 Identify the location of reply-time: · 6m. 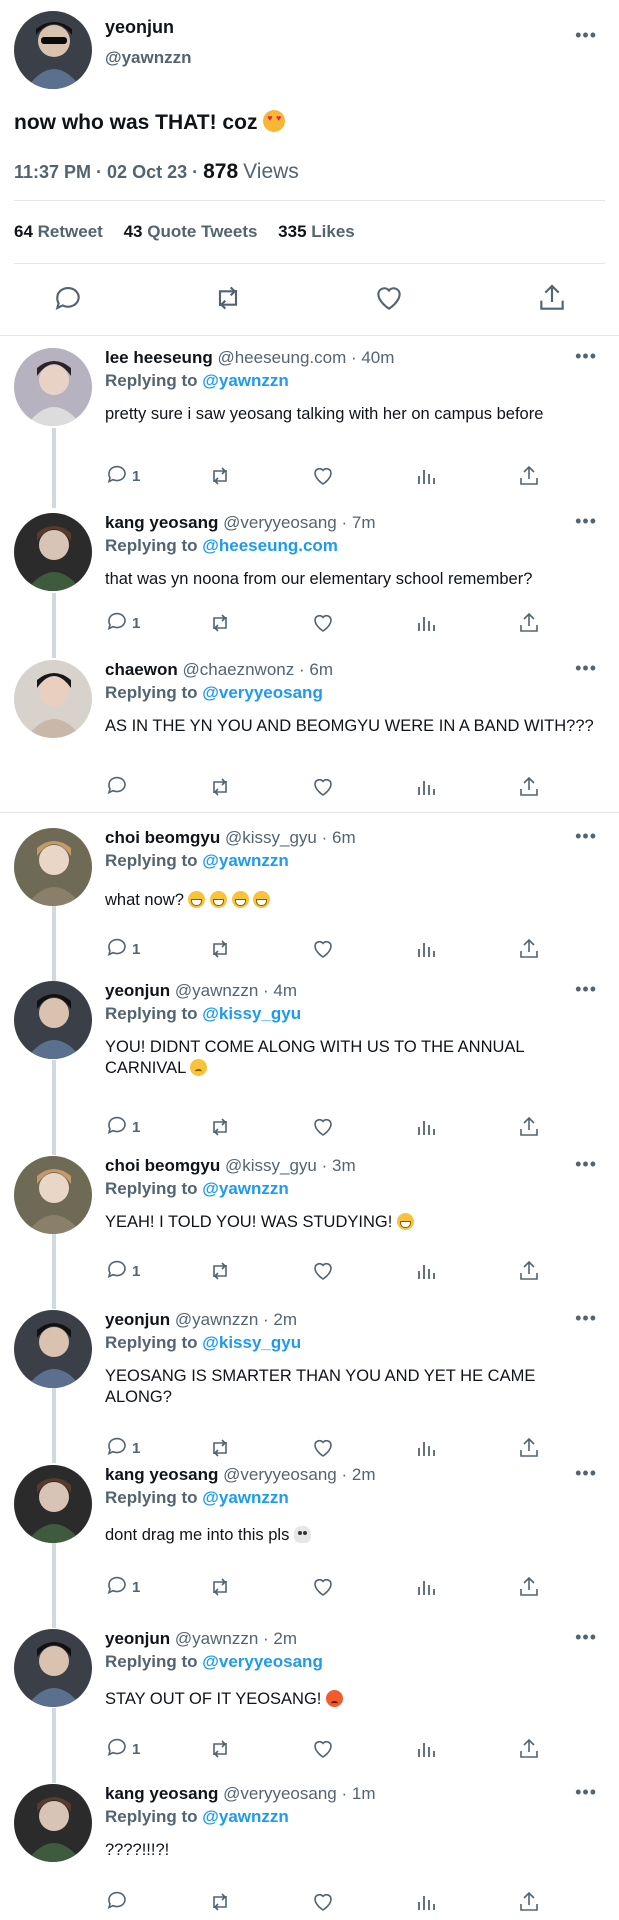
(339, 837).